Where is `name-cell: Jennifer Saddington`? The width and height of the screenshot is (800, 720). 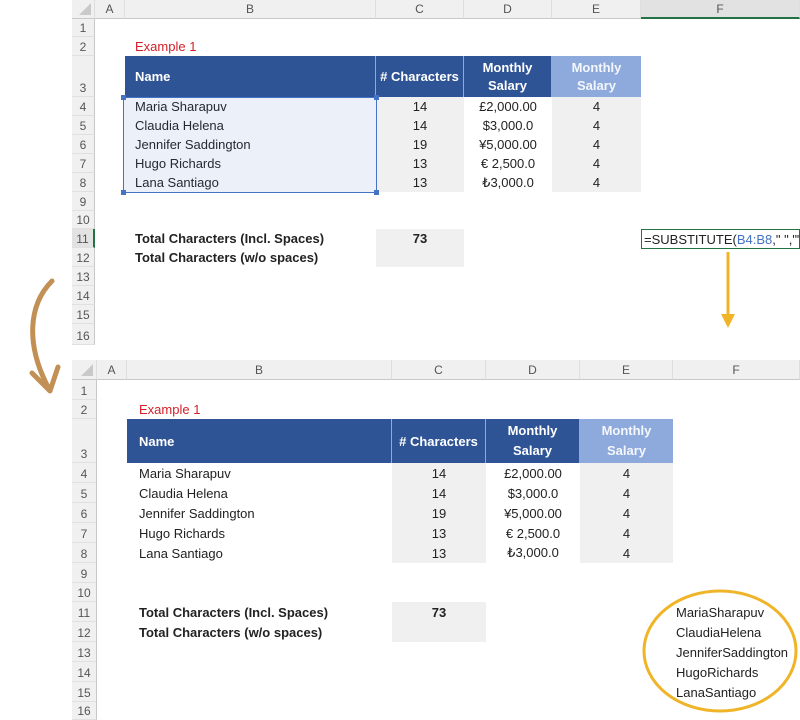
name-cell: Jennifer Saddington is located at coordinates (197, 513).